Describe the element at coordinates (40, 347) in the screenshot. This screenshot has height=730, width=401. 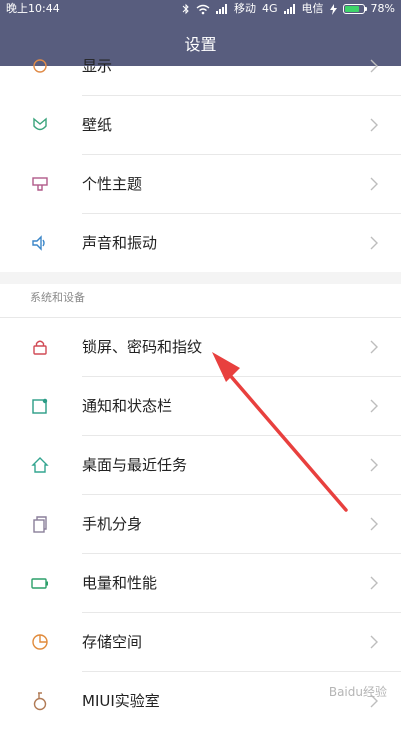
I see `lock-icon` at that location.